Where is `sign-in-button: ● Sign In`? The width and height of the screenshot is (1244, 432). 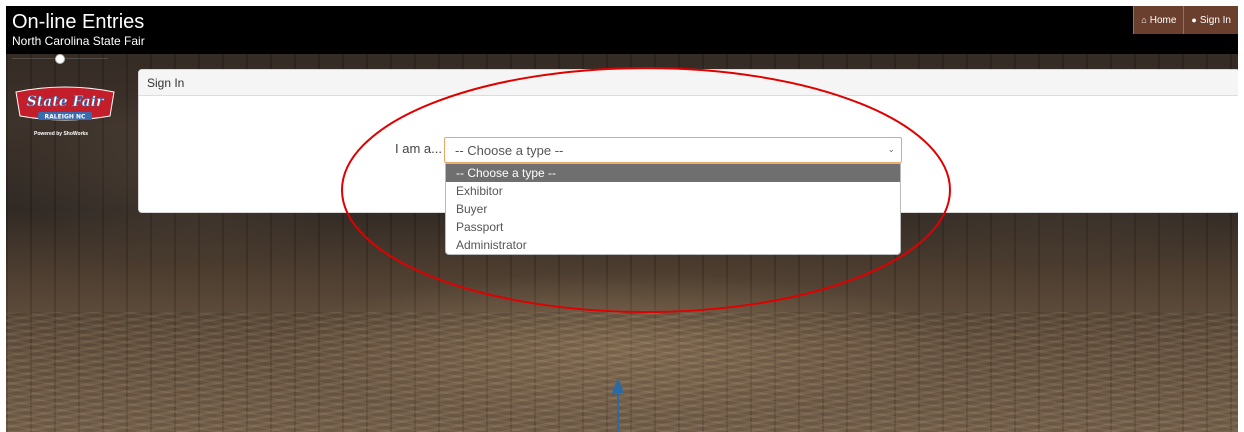
sign-in-button: ● Sign In is located at coordinates (1210, 20).